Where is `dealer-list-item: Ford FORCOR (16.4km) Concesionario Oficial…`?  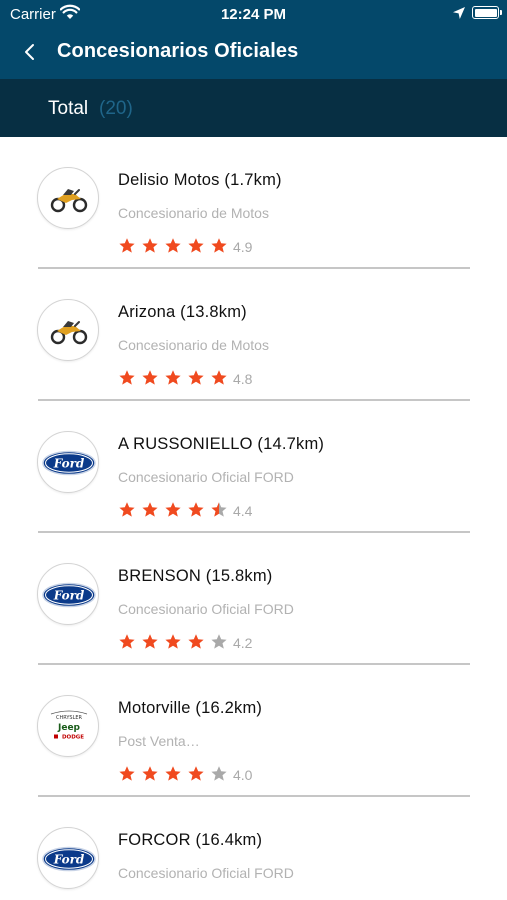 dealer-list-item: Ford FORCOR (16.4km) Concesionario Oficial… is located at coordinates (253, 848).